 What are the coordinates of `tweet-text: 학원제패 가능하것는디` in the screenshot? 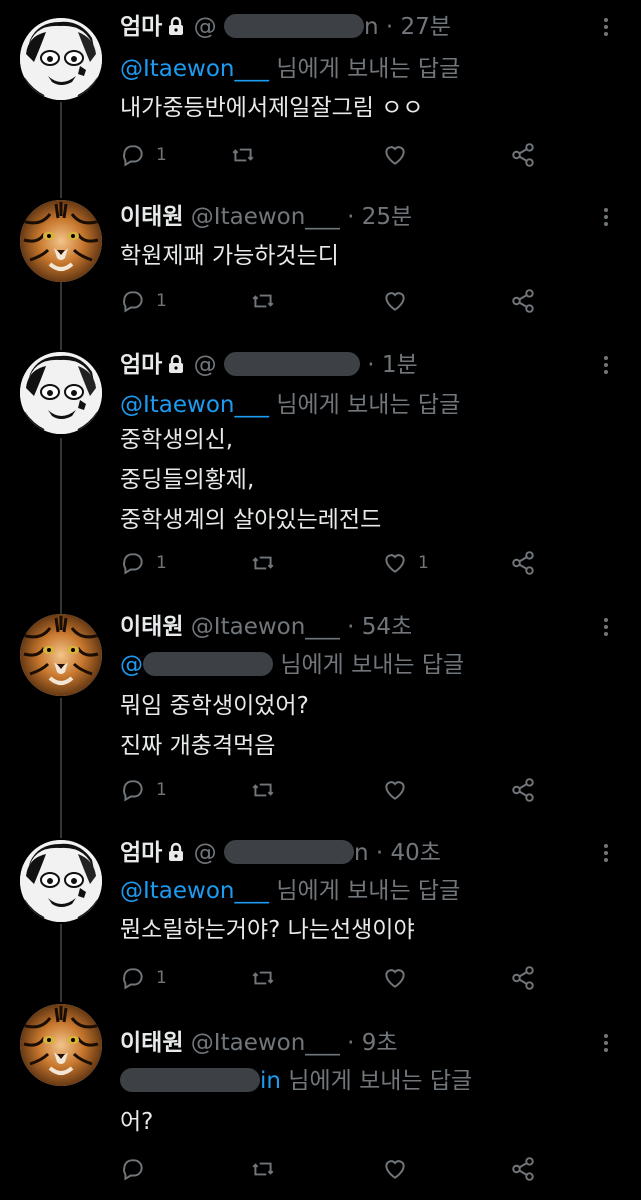 It's located at (229, 256).